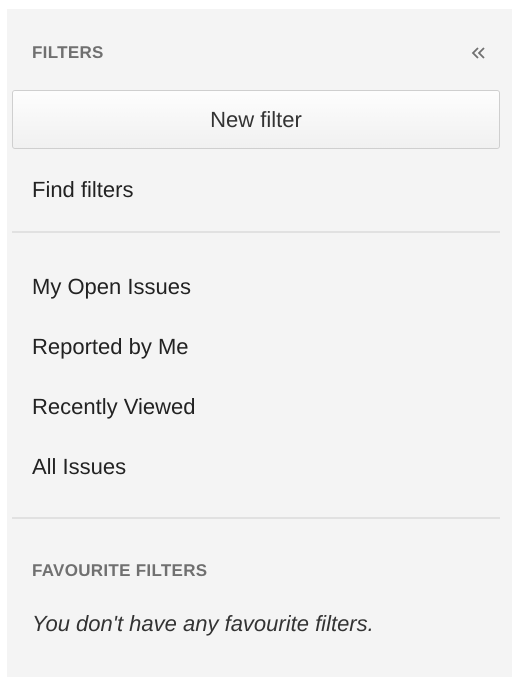 The height and width of the screenshot is (677, 512). I want to click on collapse-icon, so click(478, 53).